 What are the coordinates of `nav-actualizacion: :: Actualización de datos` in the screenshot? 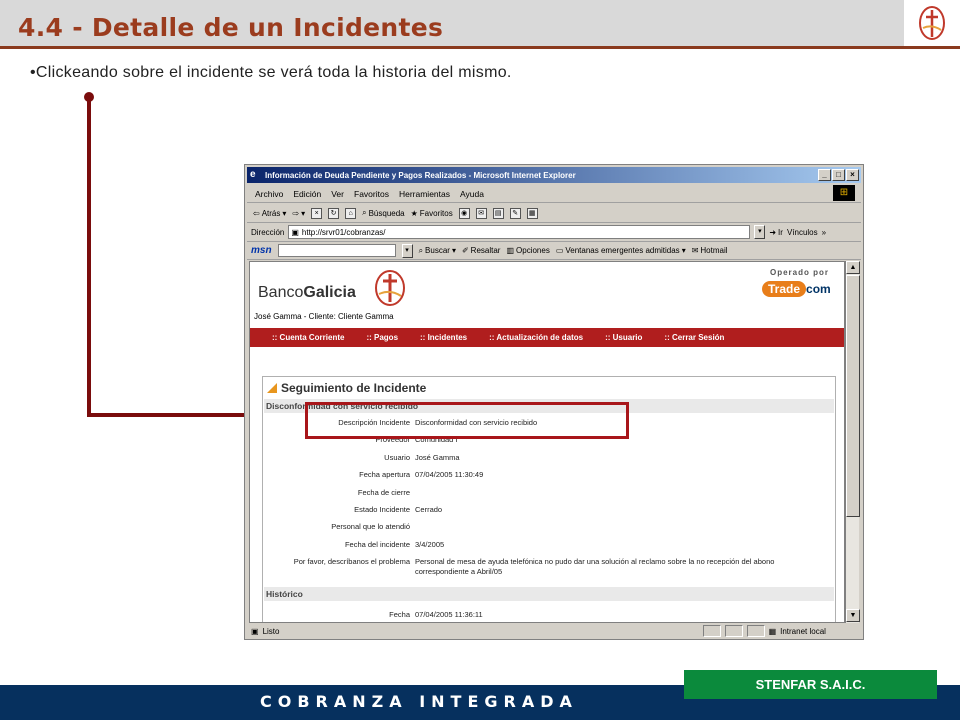 It's located at (536, 337).